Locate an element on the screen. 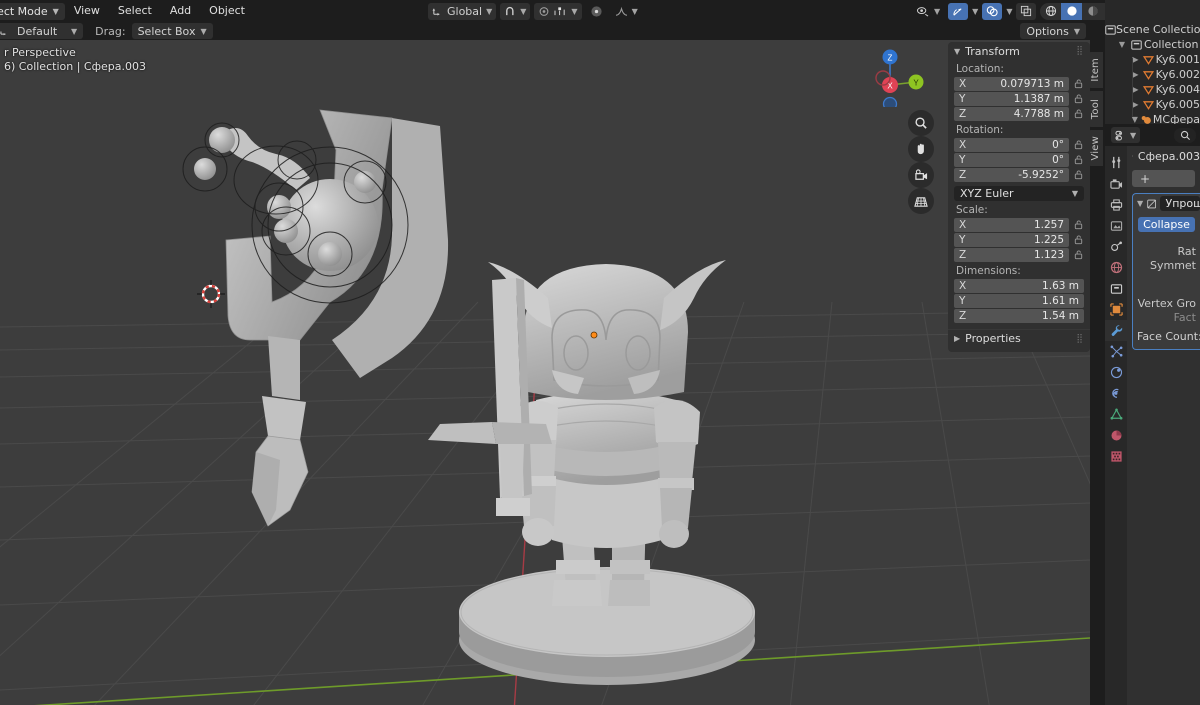 Image resolution: width=1200 pixels, height=705 pixels. properties-editor-type-dropdown: ▼ is located at coordinates (1126, 135).